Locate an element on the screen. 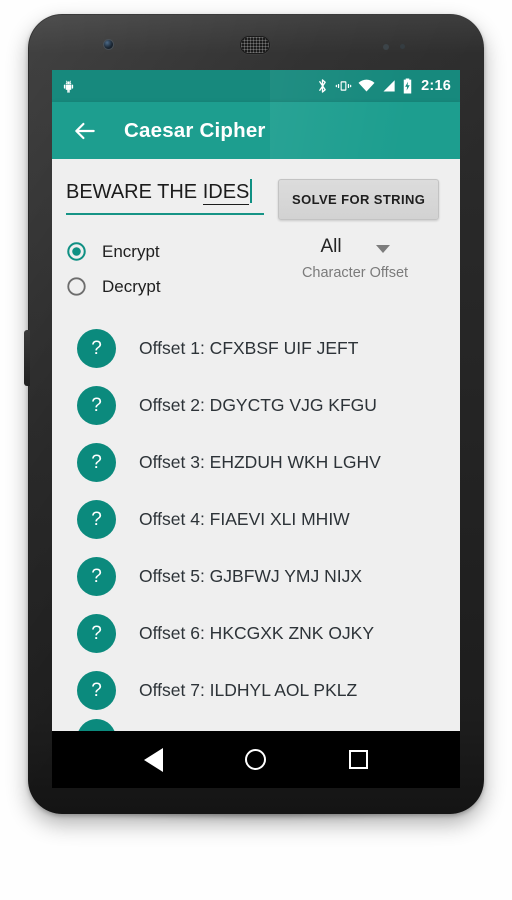 The width and height of the screenshot is (512, 900). nav-back-button is located at coordinates (153, 760).